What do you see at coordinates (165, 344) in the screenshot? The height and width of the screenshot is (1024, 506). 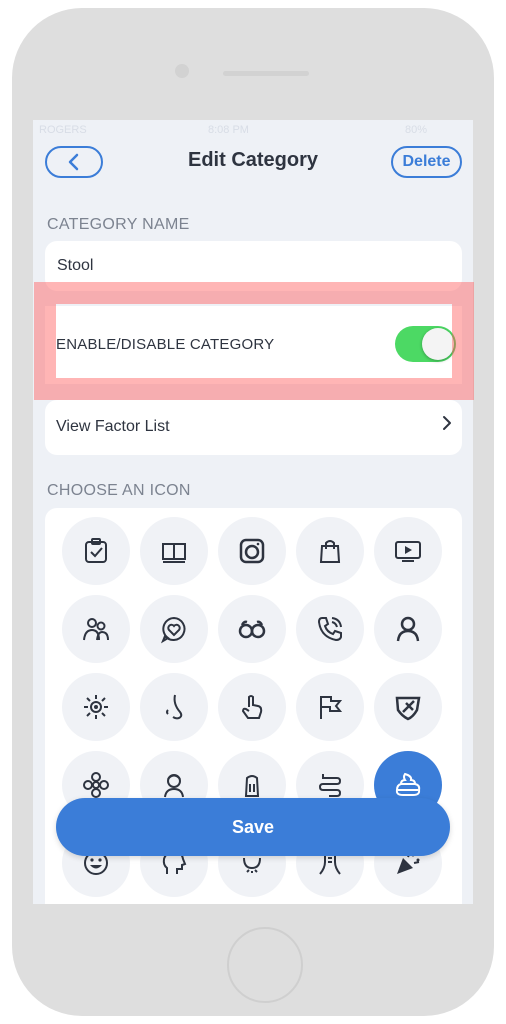 I see `enable-category-label: ENABLE/DISABLE CATEGORY` at bounding box center [165, 344].